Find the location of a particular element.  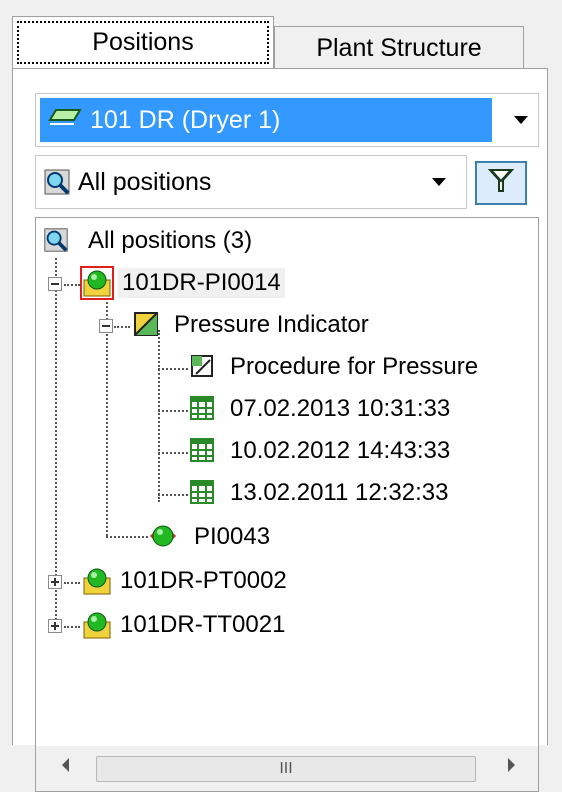

focus-rectangle is located at coordinates (143, 42).